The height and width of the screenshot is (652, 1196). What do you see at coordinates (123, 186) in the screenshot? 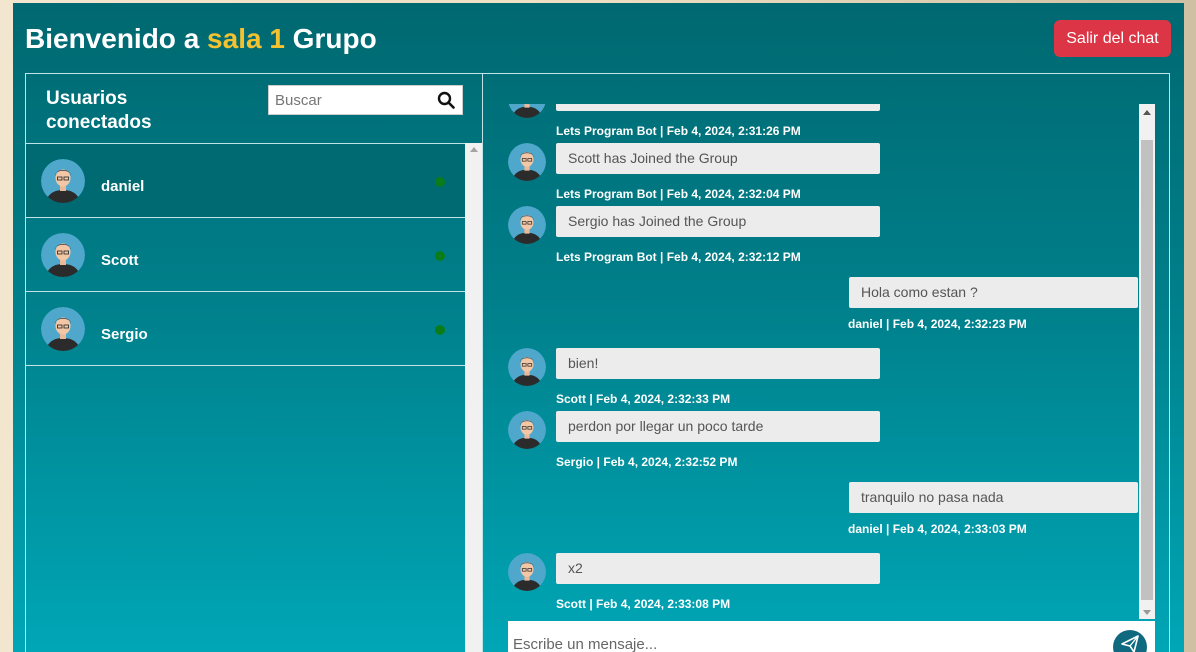
I see `user-name: daniel` at bounding box center [123, 186].